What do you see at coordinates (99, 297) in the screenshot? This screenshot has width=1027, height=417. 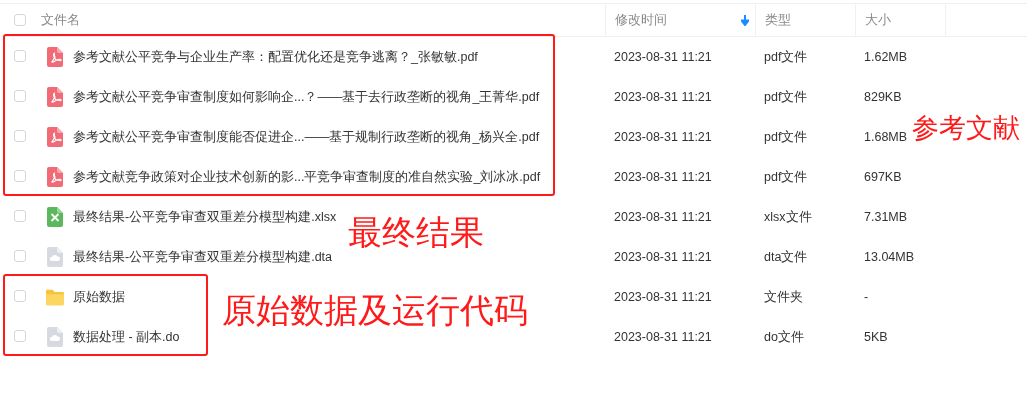 I see `file-name: 原始数据` at bounding box center [99, 297].